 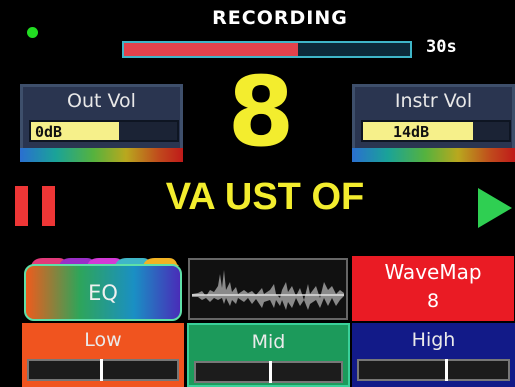 What do you see at coordinates (447, 370) in the screenshot?
I see `high-band-knob` at bounding box center [447, 370].